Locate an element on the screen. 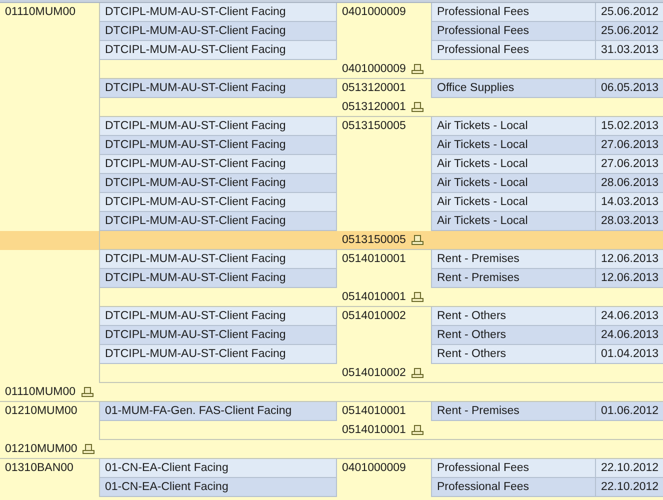  table-cell: Office Supplies is located at coordinates (514, 88).